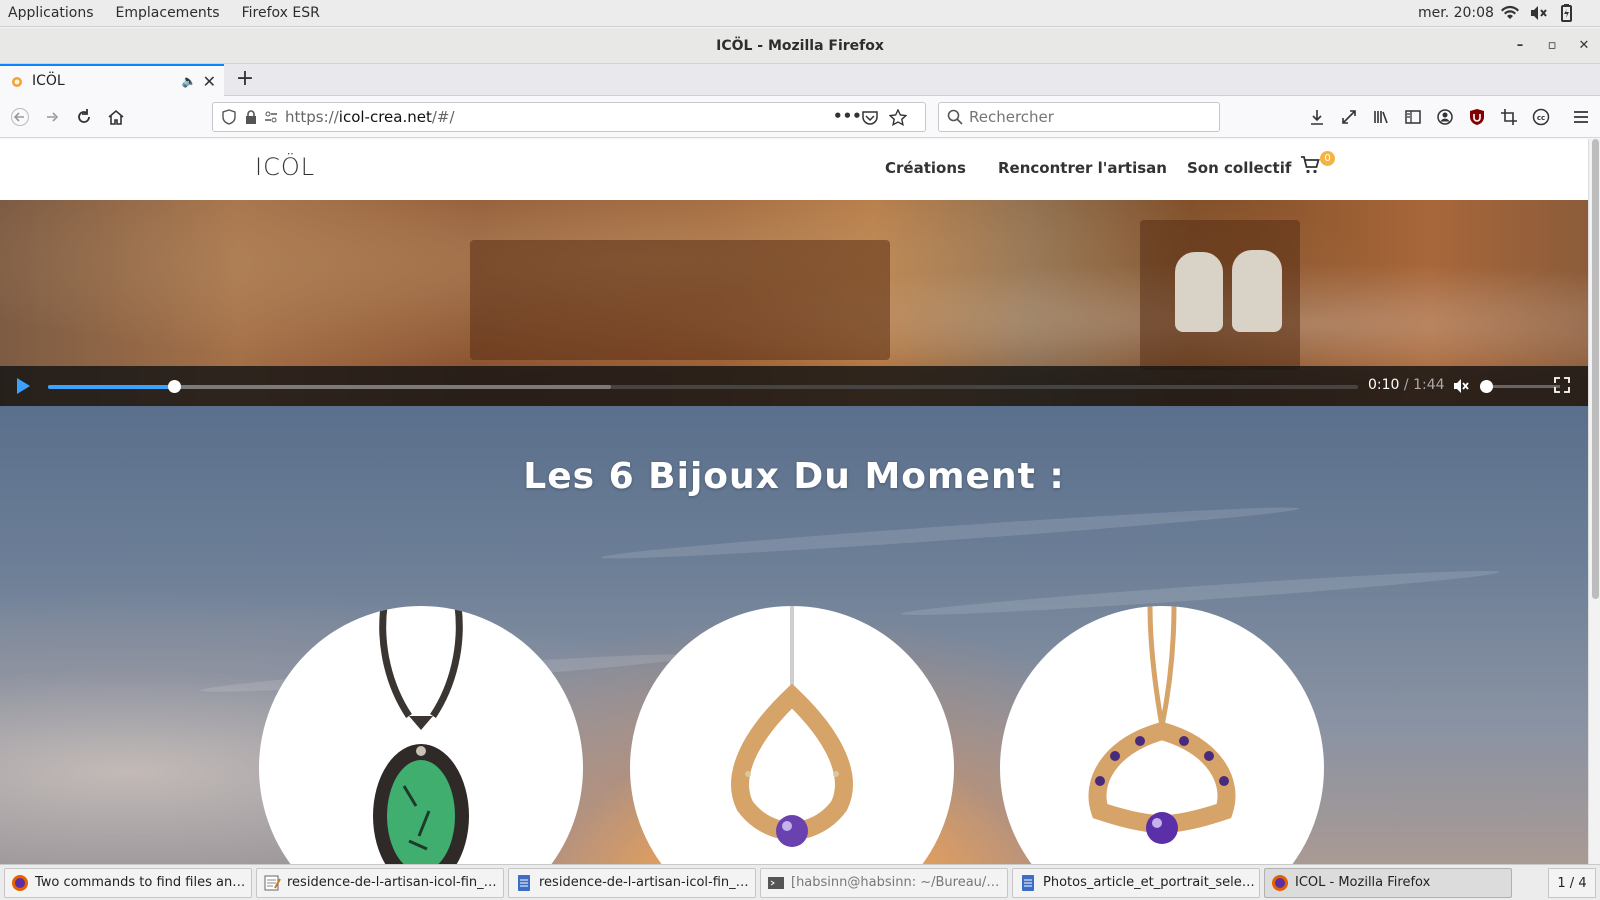  I want to click on page-scrollbar, so click(1594, 501).